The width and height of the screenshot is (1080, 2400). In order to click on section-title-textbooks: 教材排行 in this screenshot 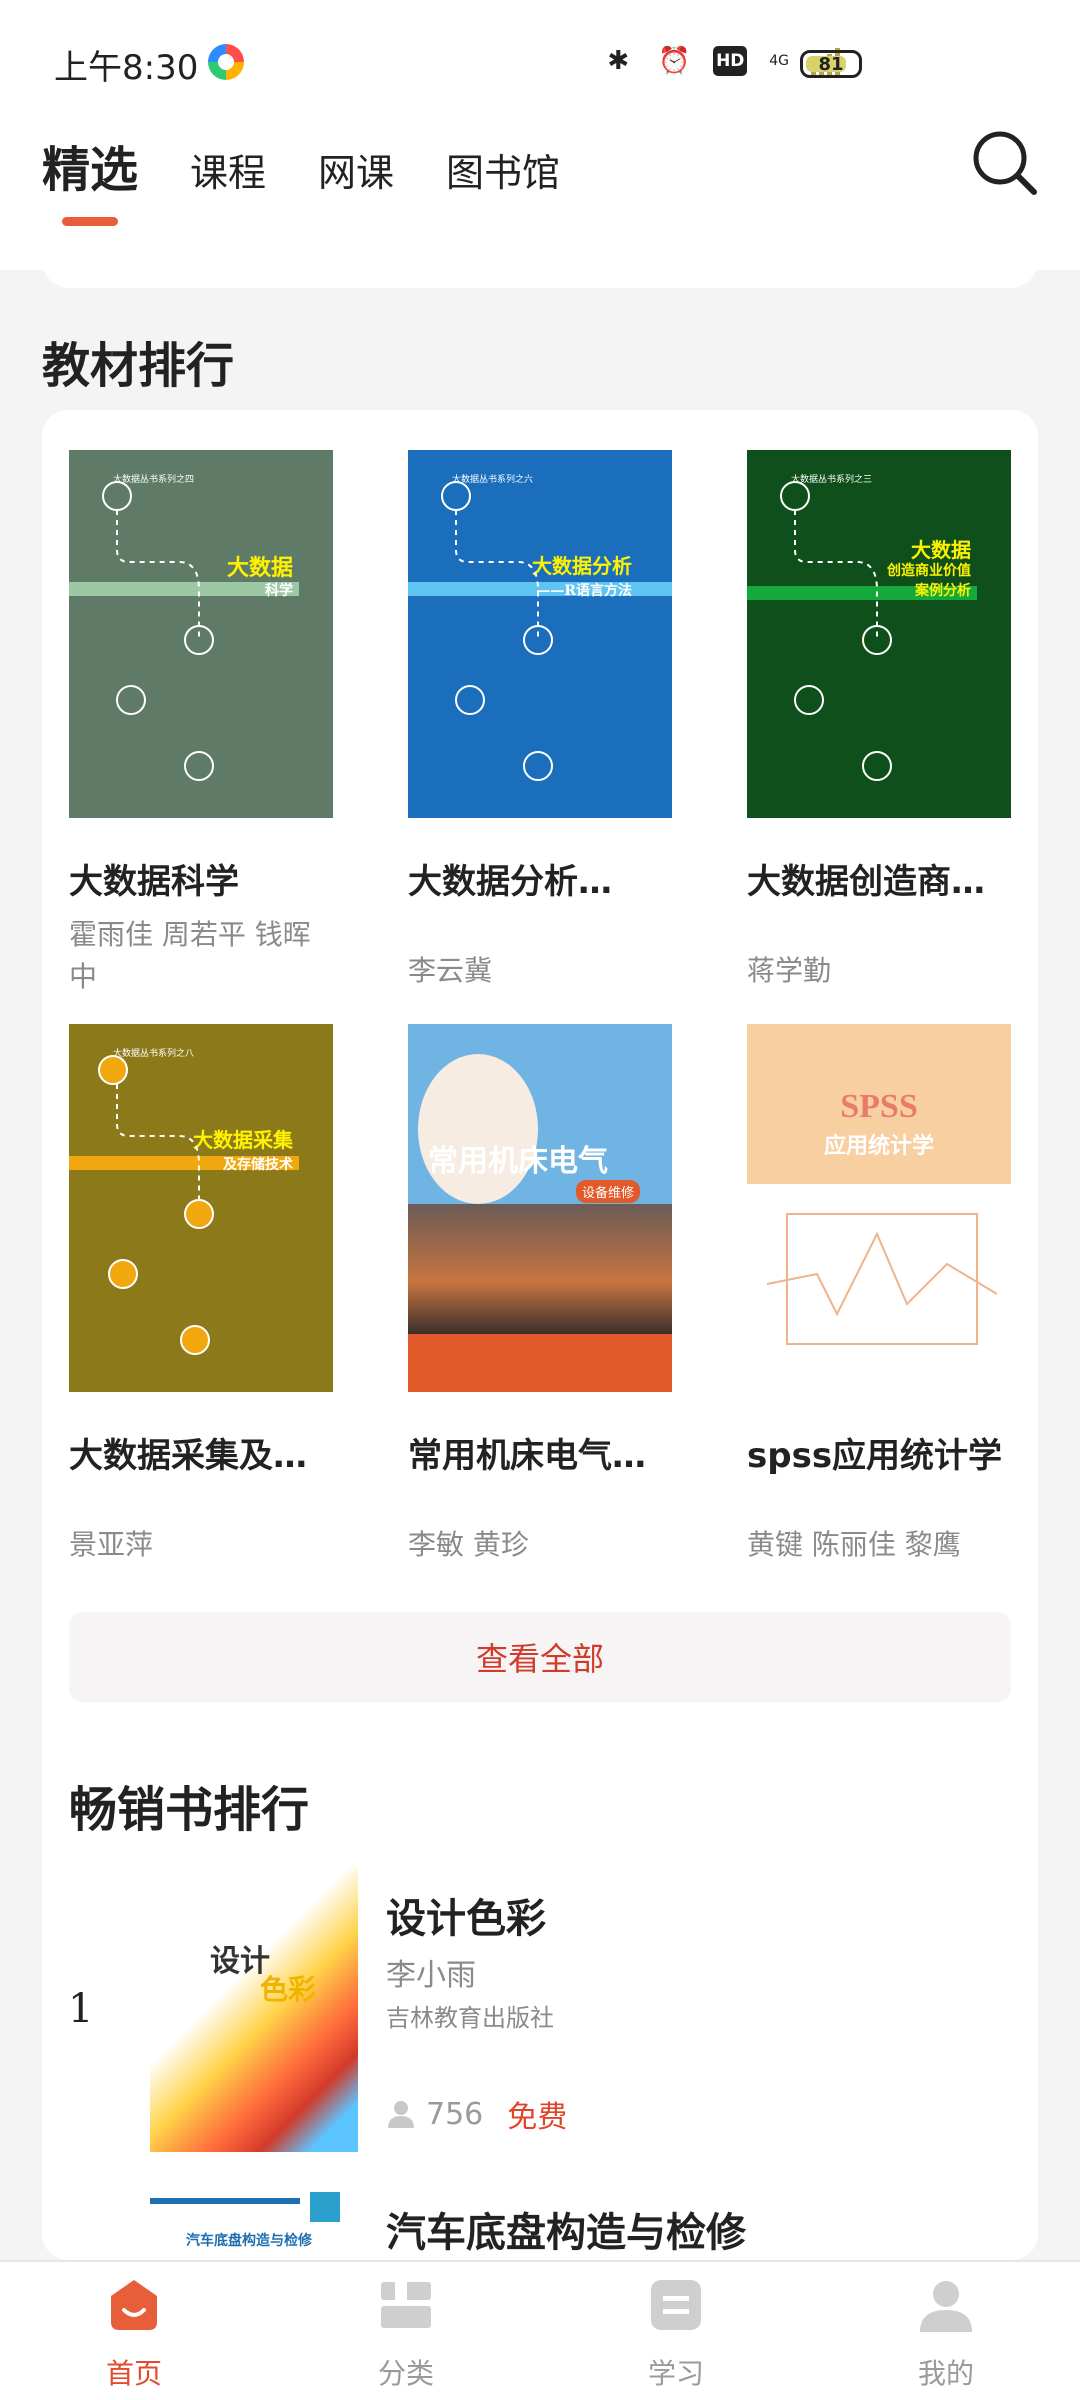, I will do `click(138, 366)`.